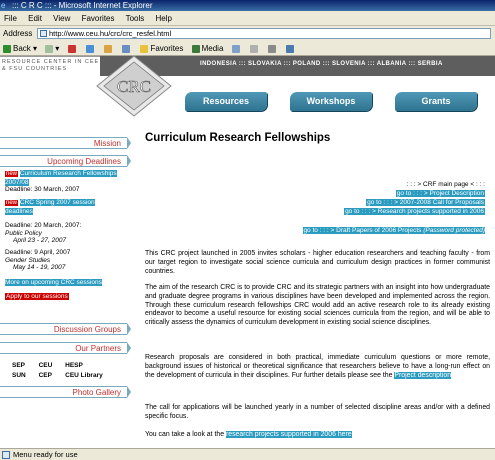 Image resolution: width=495 pixels, height=460 pixels. I want to click on forward-arrow-icon, so click(49, 48).